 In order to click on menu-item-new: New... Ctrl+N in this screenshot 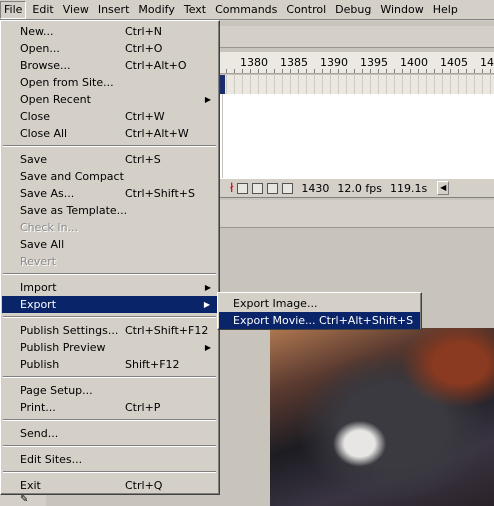, I will do `click(110, 31)`.